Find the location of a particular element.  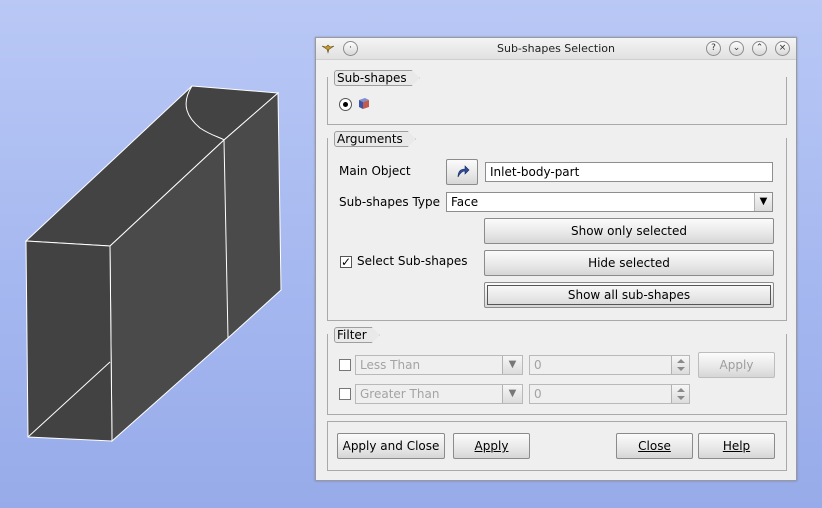

main-object-field: Inlet-body-part is located at coordinates (629, 172).